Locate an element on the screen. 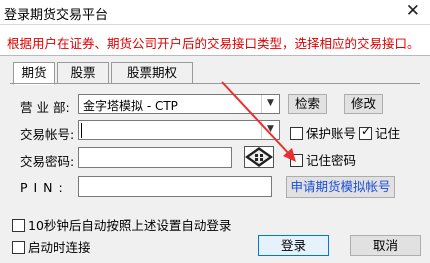  auto-login-label: 10秒钟后自动按照上述设置自动登录 is located at coordinates (130, 225).